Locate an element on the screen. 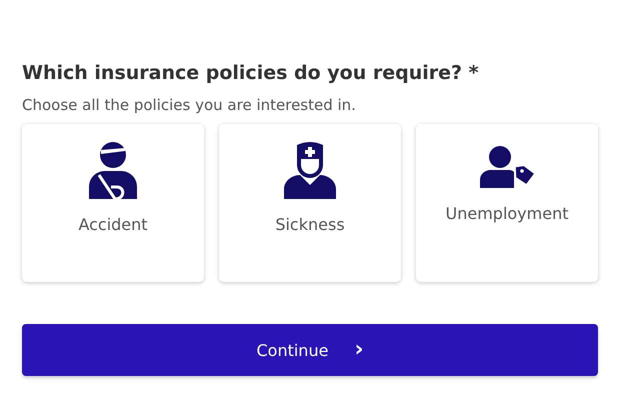 The image size is (624, 406). question-title: Which insurance policies do you require? * is located at coordinates (251, 73).